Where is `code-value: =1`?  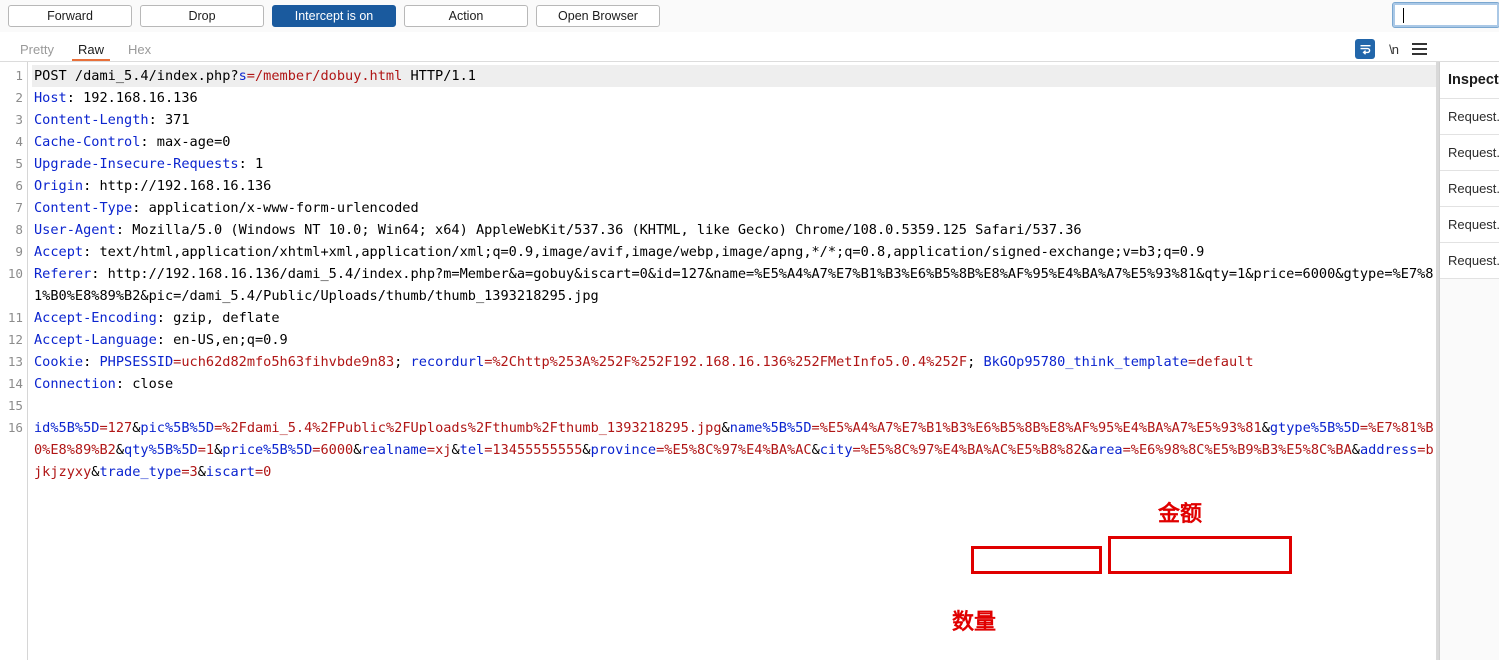 code-value: =1 is located at coordinates (206, 450).